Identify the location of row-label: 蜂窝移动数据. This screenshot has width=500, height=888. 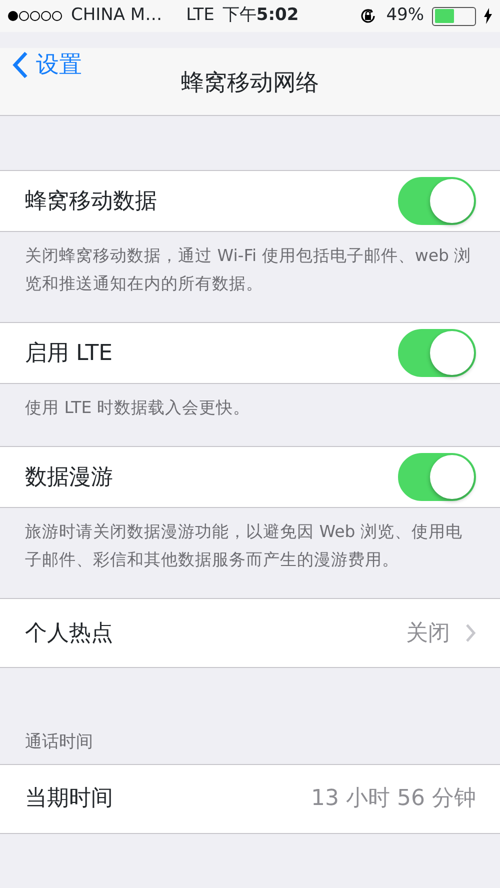
(91, 202).